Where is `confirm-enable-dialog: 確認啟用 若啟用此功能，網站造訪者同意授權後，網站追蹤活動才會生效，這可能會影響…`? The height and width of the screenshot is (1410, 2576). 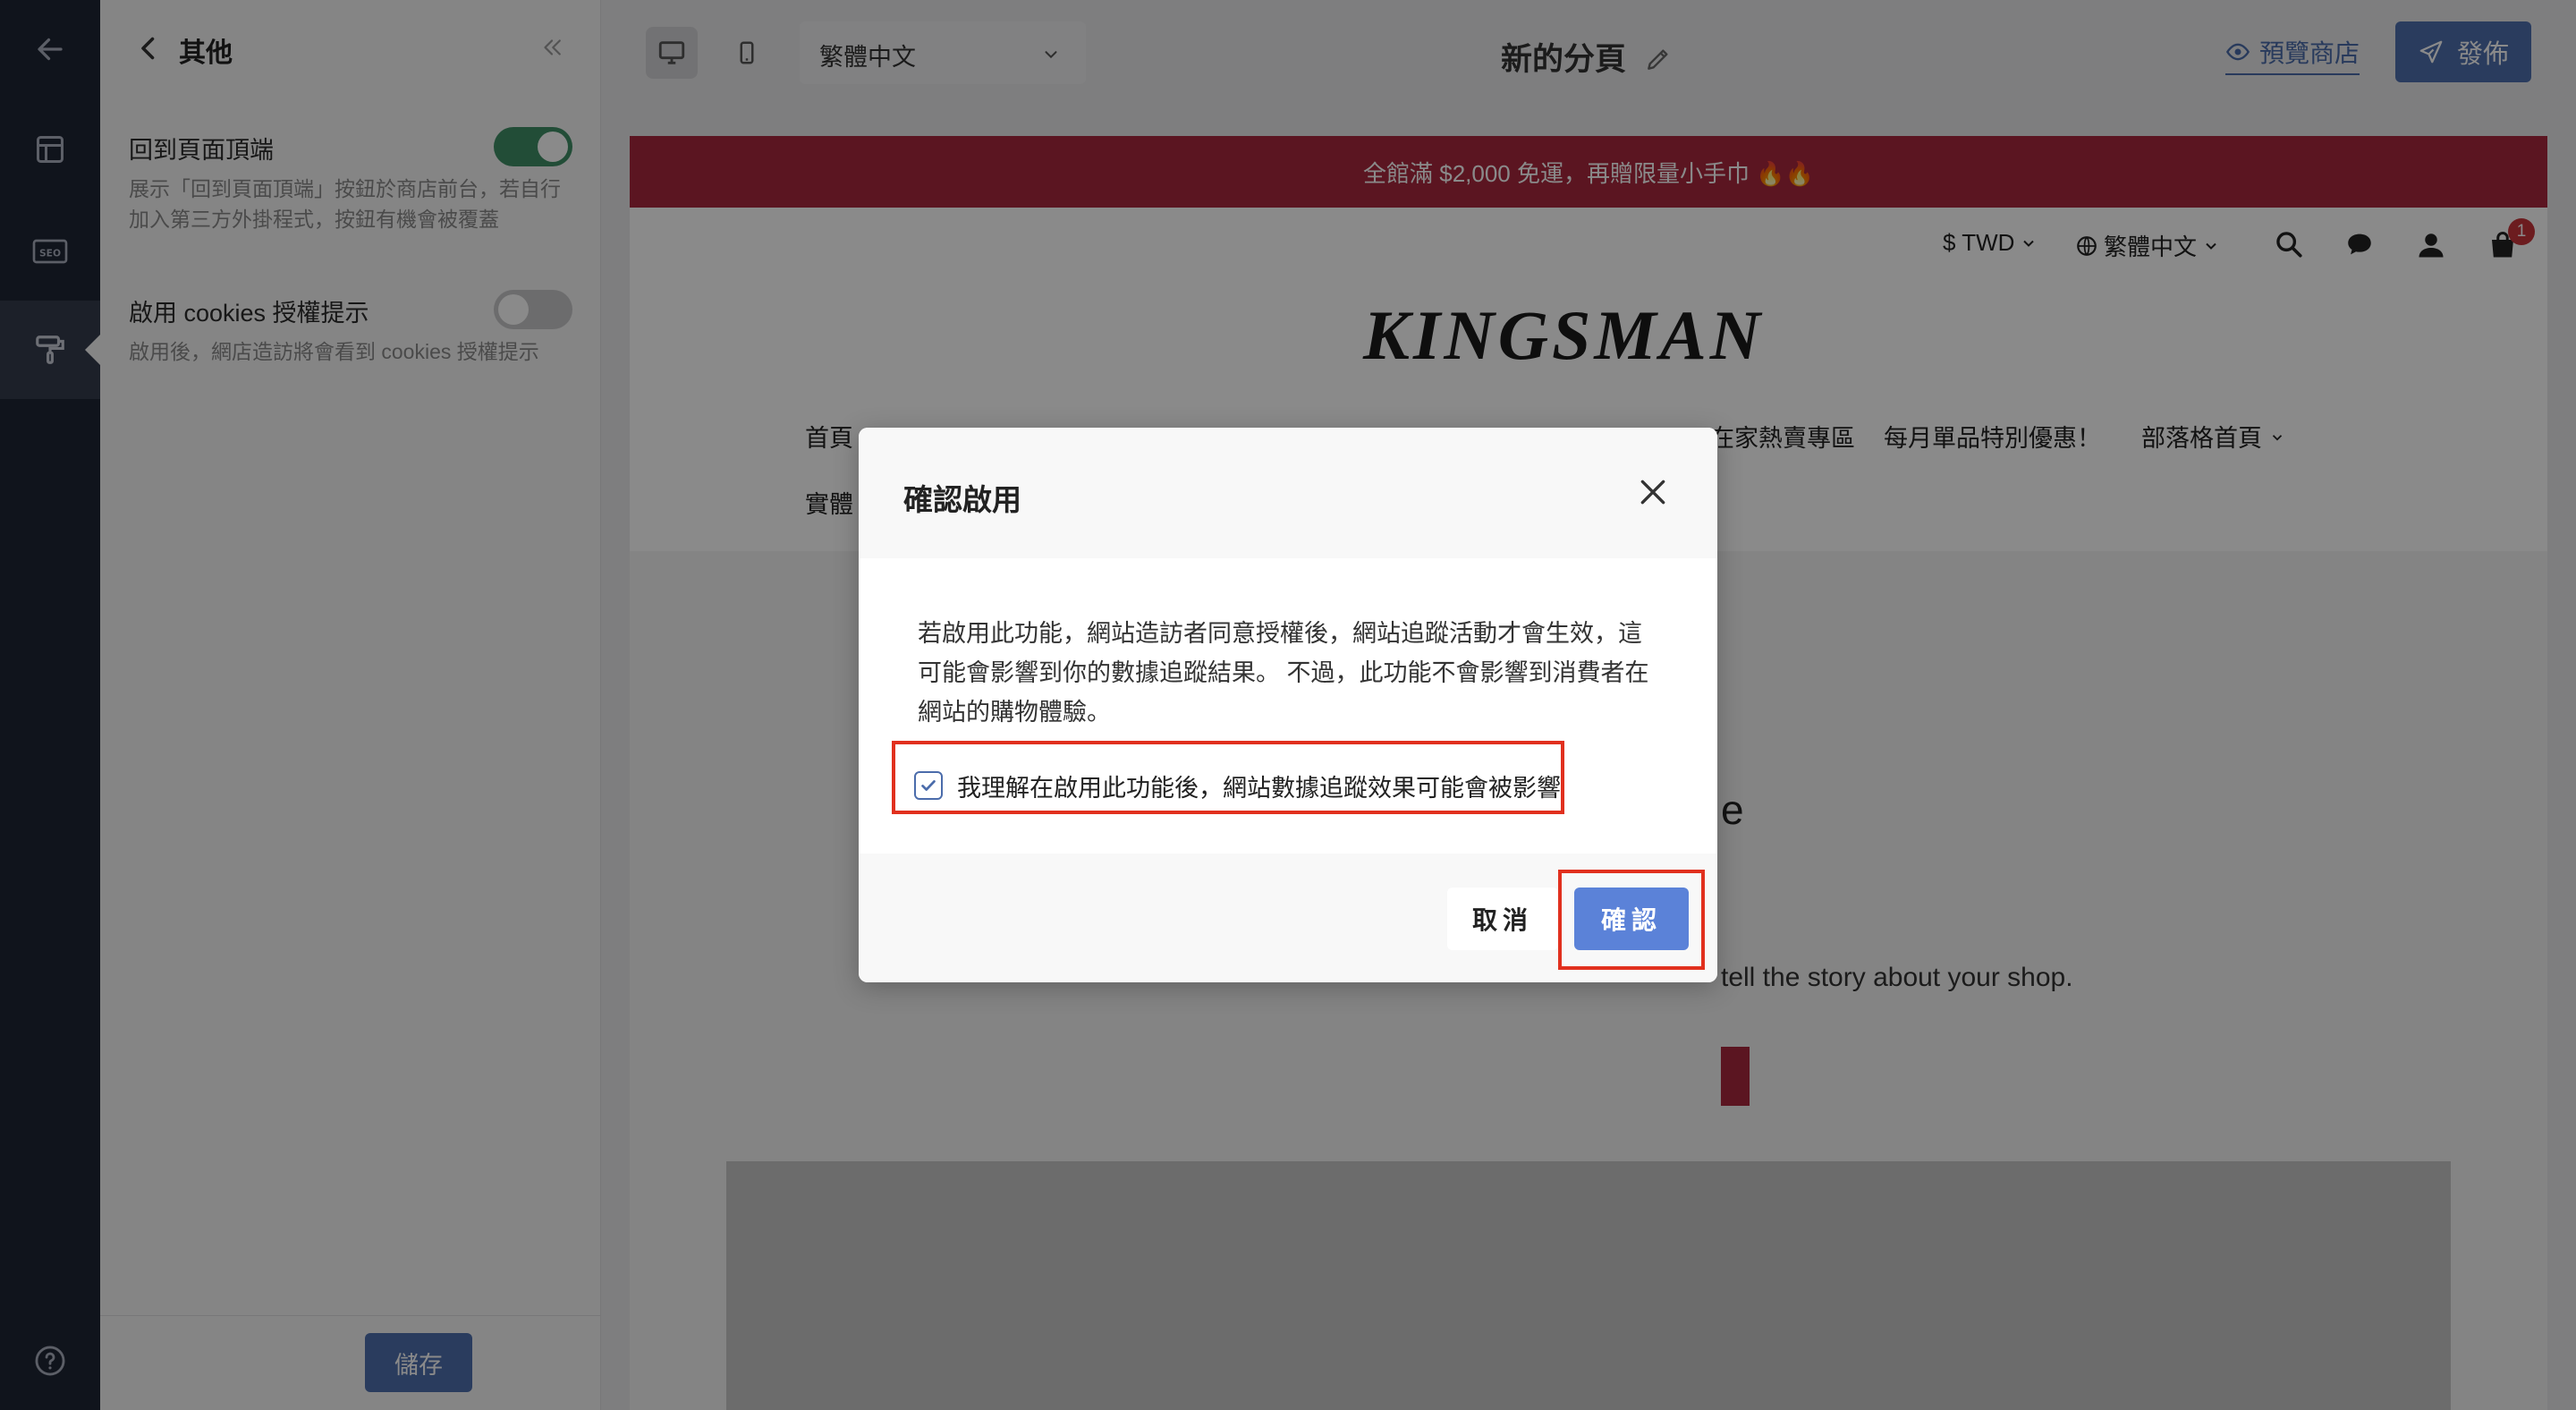 confirm-enable-dialog: 確認啟用 若啟用此功能，網站造訪者同意授權後，網站追蹤活動才會生效，這可能會影響… is located at coordinates (1288, 705).